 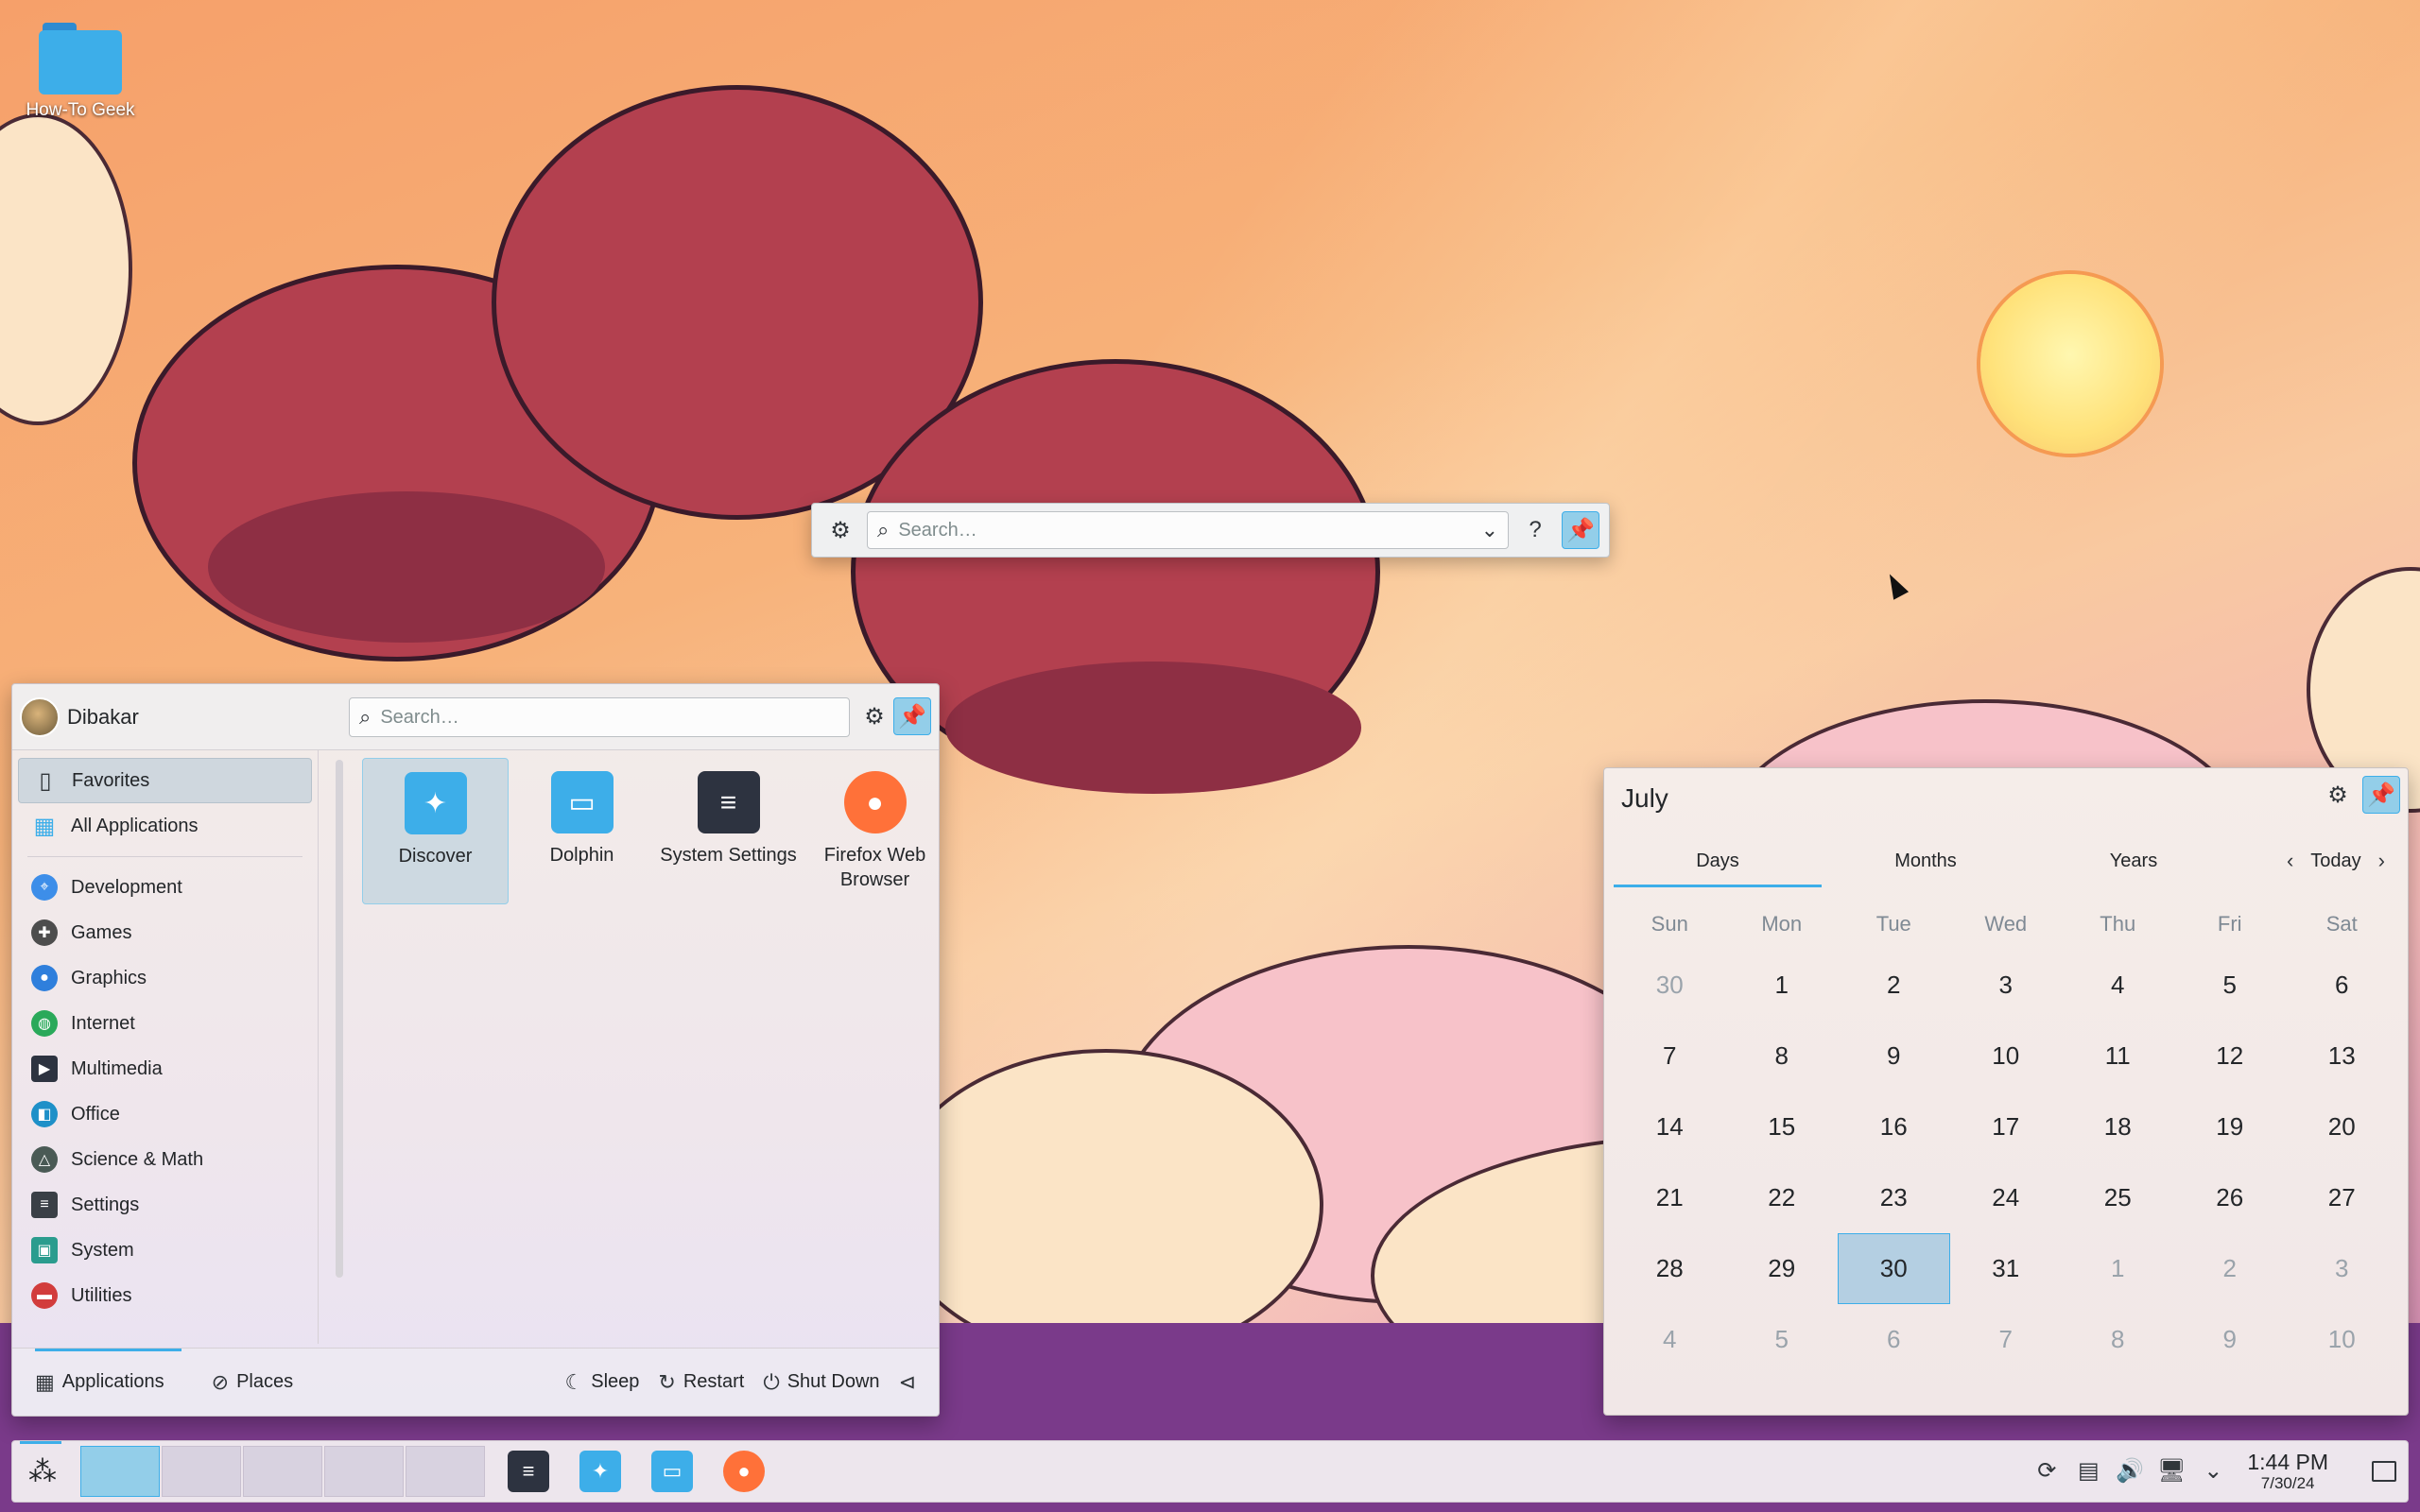 What do you see at coordinates (582, 831) in the screenshot?
I see `app-tile-dolphin: ▭ Dolphin` at bounding box center [582, 831].